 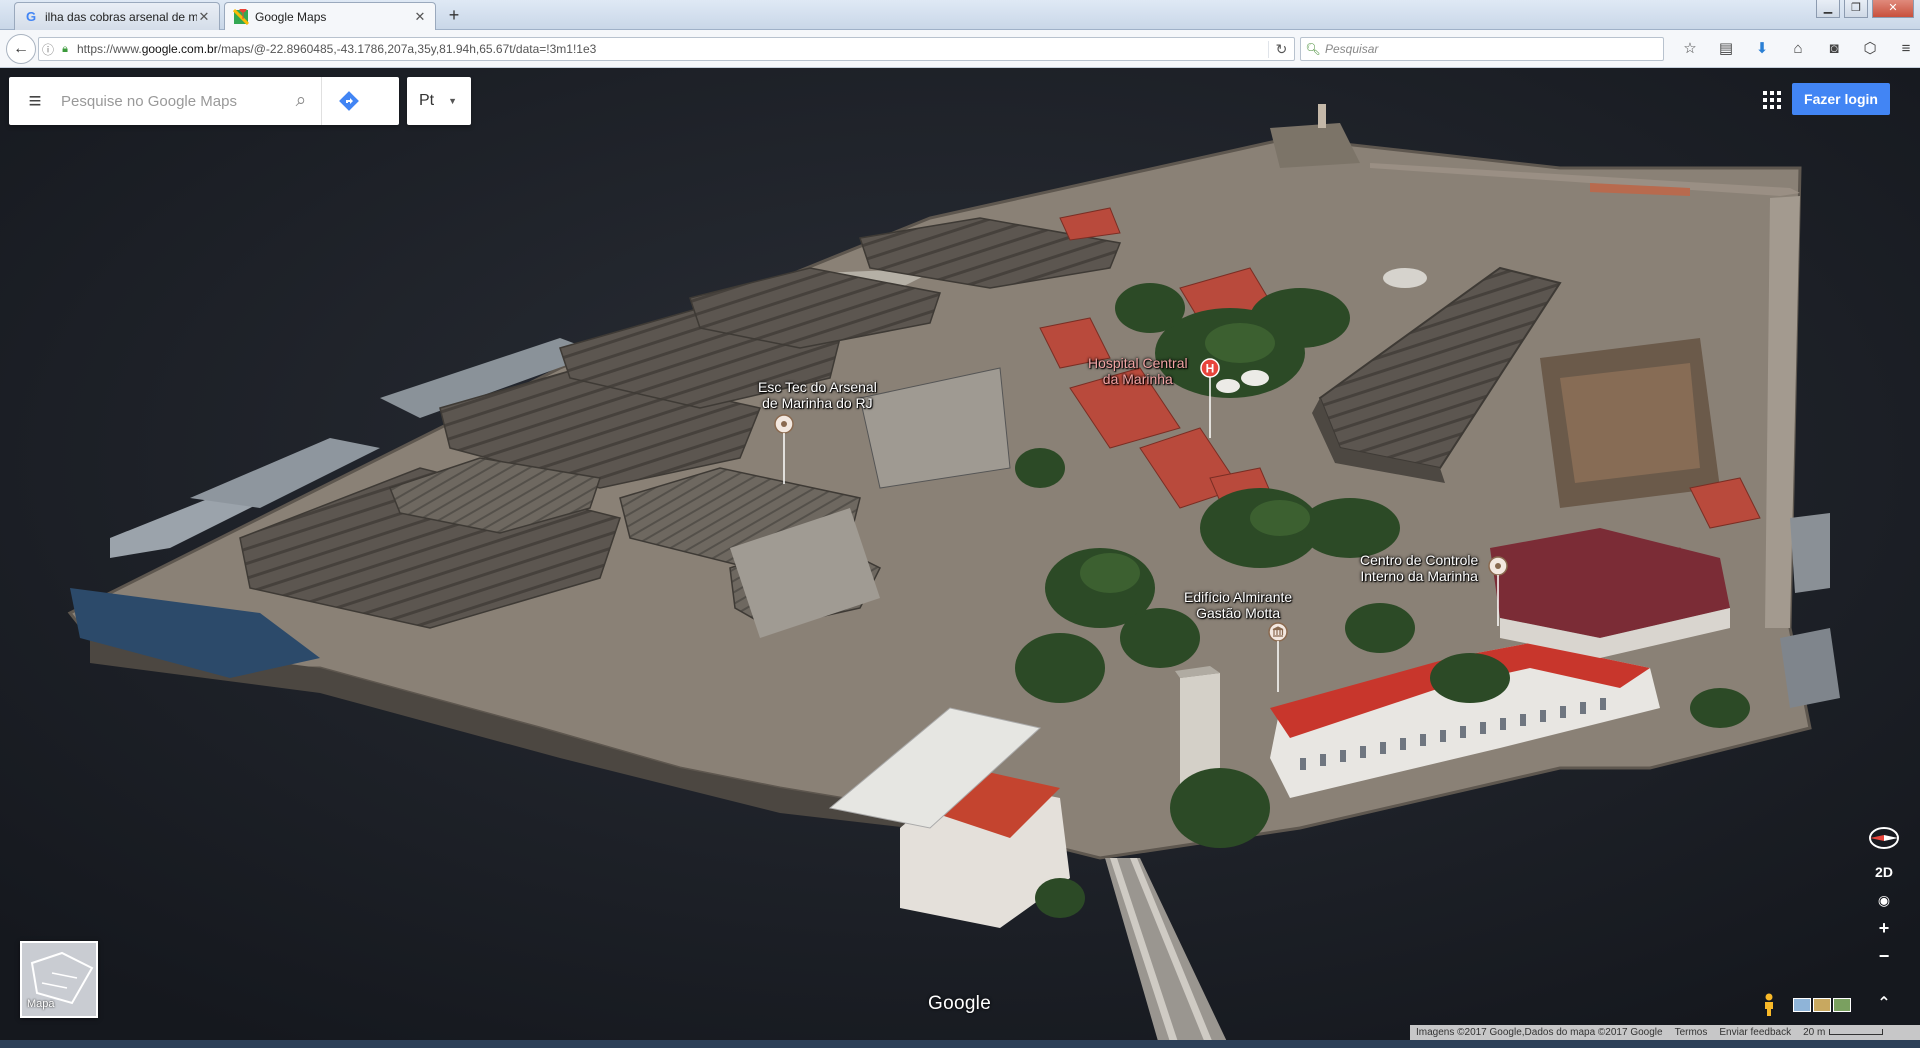 I want to click on pegman-icon, so click(x=1769, y=1005).